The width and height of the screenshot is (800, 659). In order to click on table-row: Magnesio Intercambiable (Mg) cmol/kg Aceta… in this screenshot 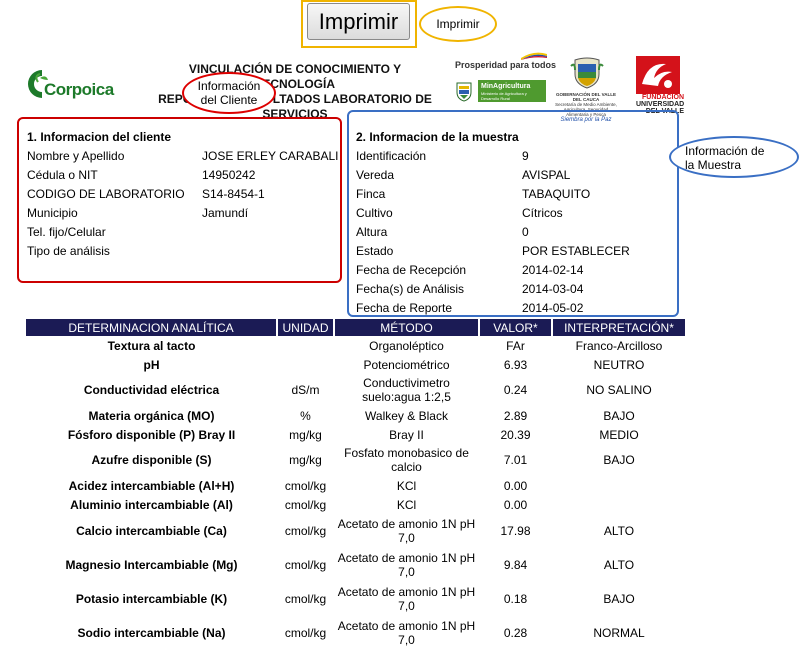, I will do `click(356, 565)`.